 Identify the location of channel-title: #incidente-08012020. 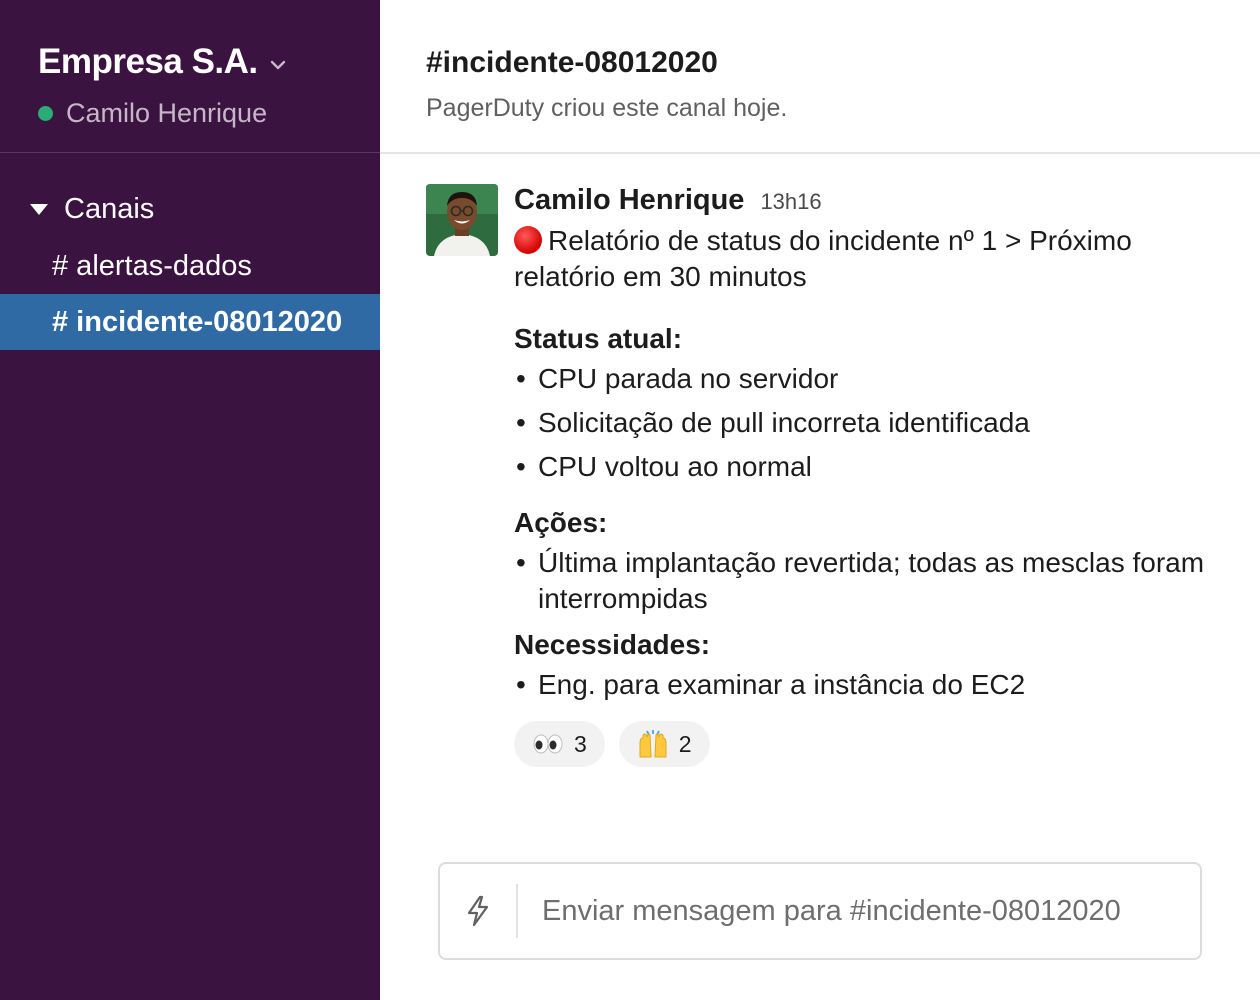
(843, 63).